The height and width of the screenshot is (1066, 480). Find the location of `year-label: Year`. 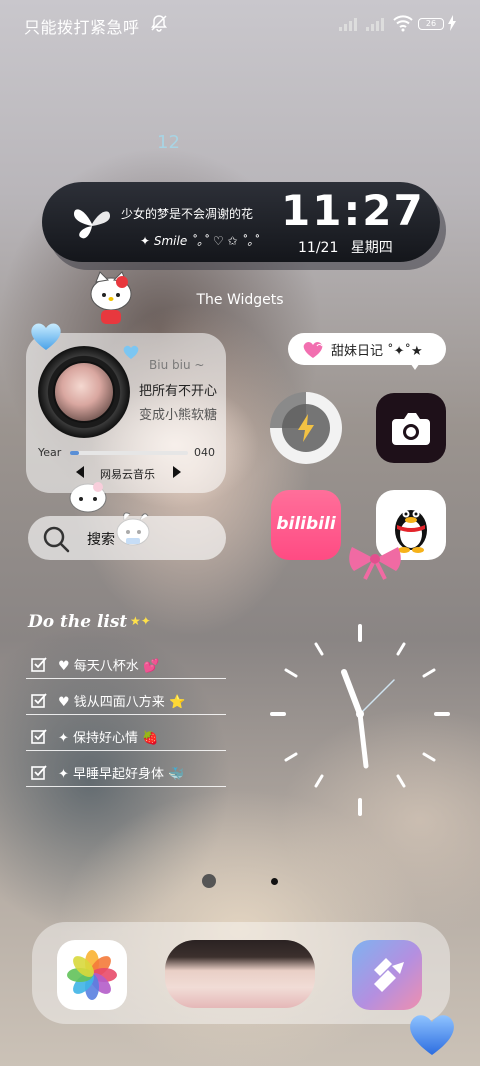

year-label: Year is located at coordinates (50, 452).